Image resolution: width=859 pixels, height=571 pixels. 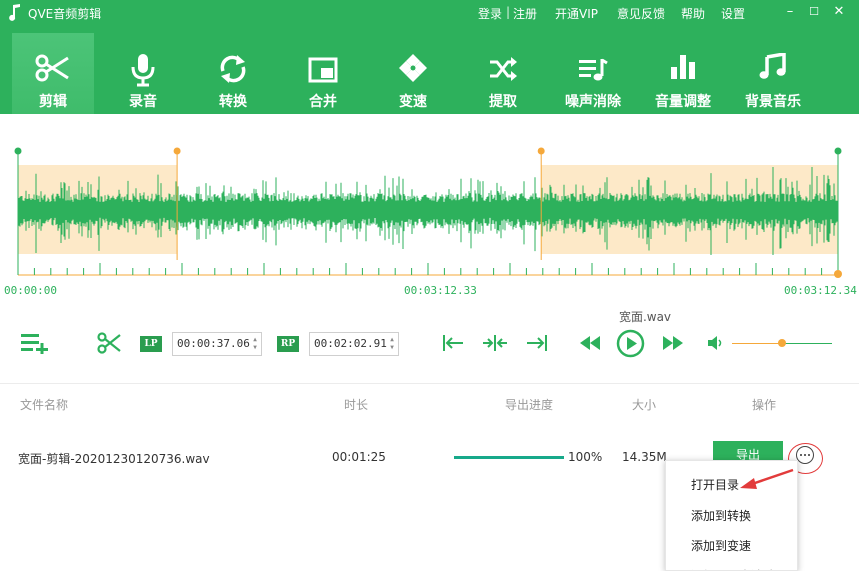 I want to click on menu-item-open-folder: 打开目录, so click(x=731, y=485).